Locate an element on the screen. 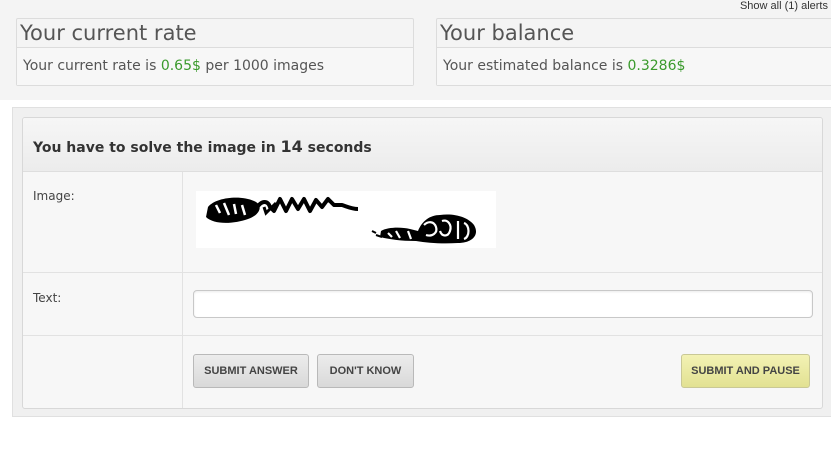 The image size is (831, 460). dont-know-button: DON'T KNOW is located at coordinates (365, 371).